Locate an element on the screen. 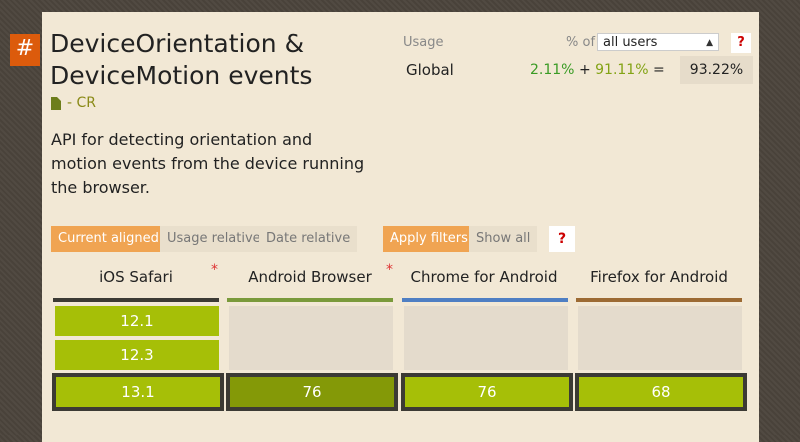 Image resolution: width=800 pixels, height=442 pixels. users-select-value: all users is located at coordinates (630, 42).